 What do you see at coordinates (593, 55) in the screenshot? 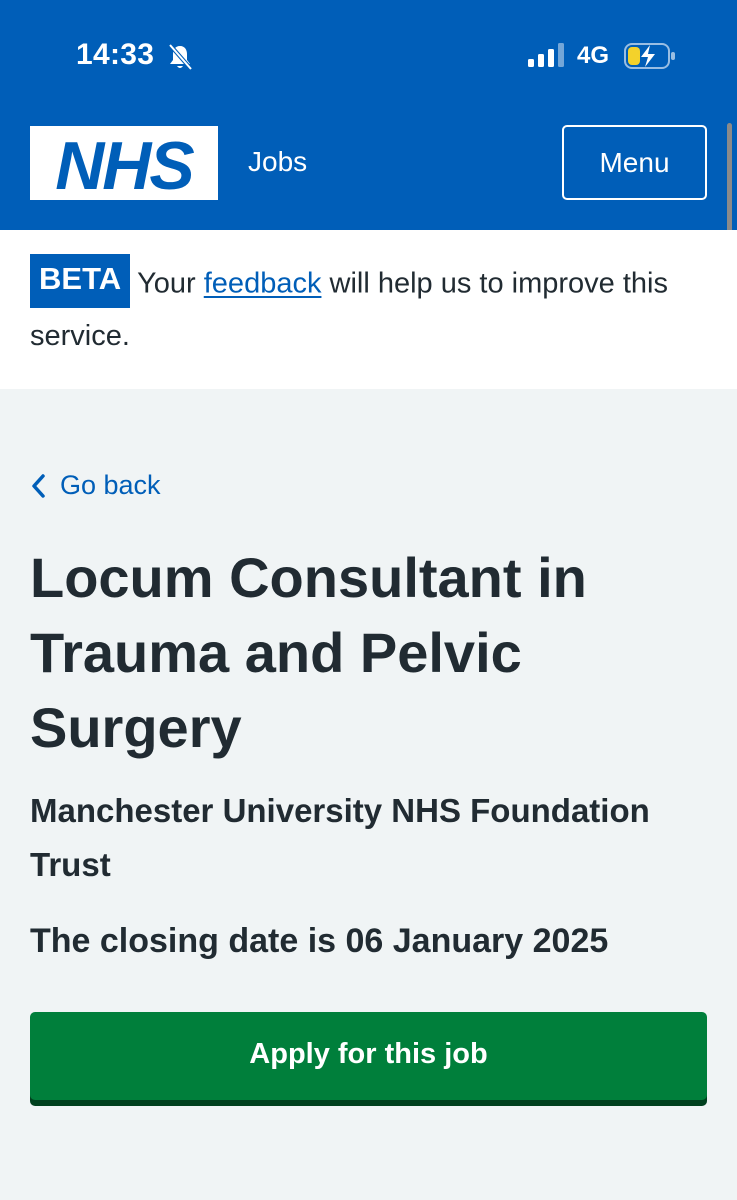
I see `network-type: 4G` at bounding box center [593, 55].